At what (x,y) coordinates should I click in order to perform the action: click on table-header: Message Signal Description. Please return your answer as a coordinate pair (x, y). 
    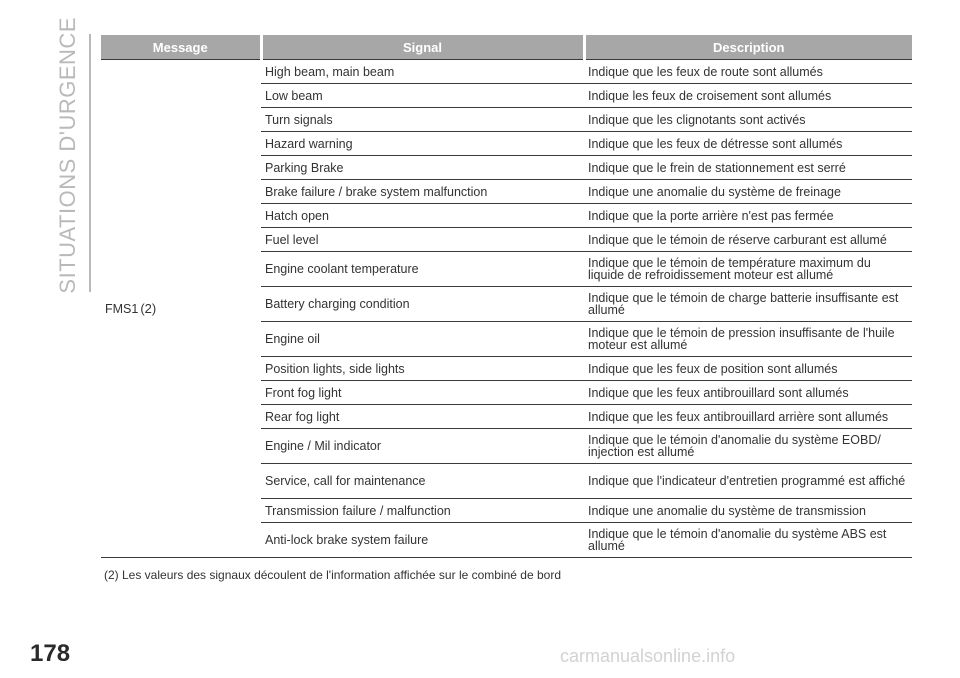
    Looking at the image, I should click on (506, 47).